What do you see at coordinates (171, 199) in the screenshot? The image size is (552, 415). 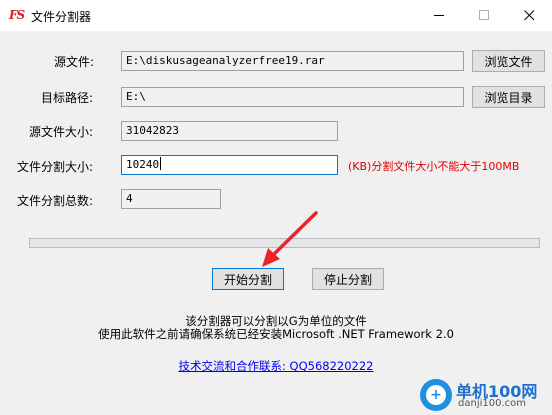 I see `split-count-field: 4` at bounding box center [171, 199].